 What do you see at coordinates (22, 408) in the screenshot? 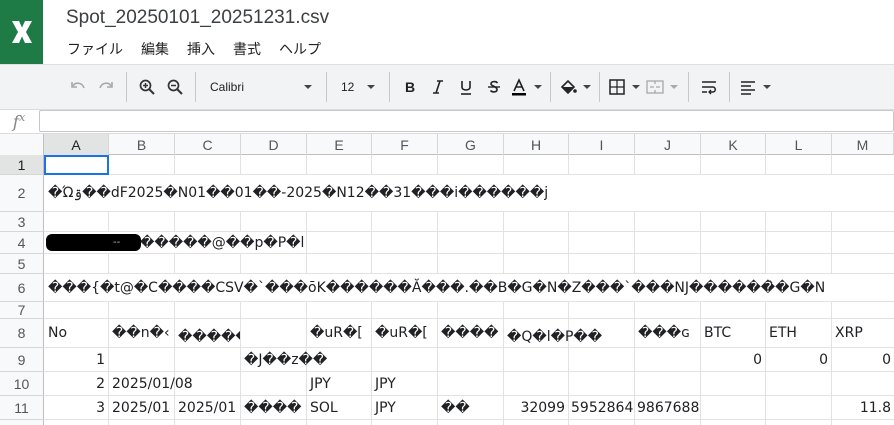
I see `row-header-11: 11` at bounding box center [22, 408].